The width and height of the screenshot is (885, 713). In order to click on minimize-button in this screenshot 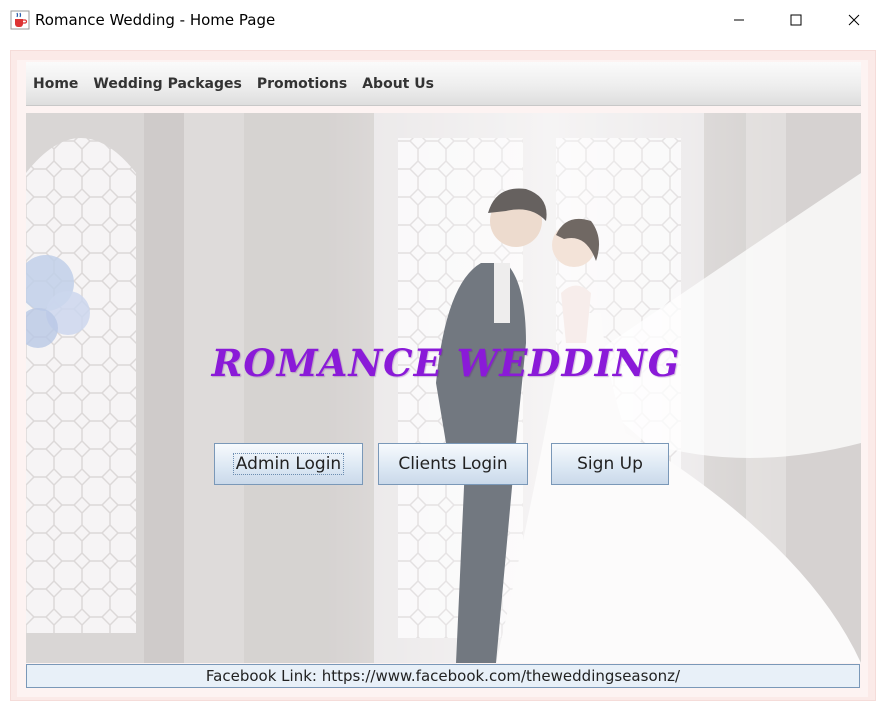, I will do `click(739, 20)`.